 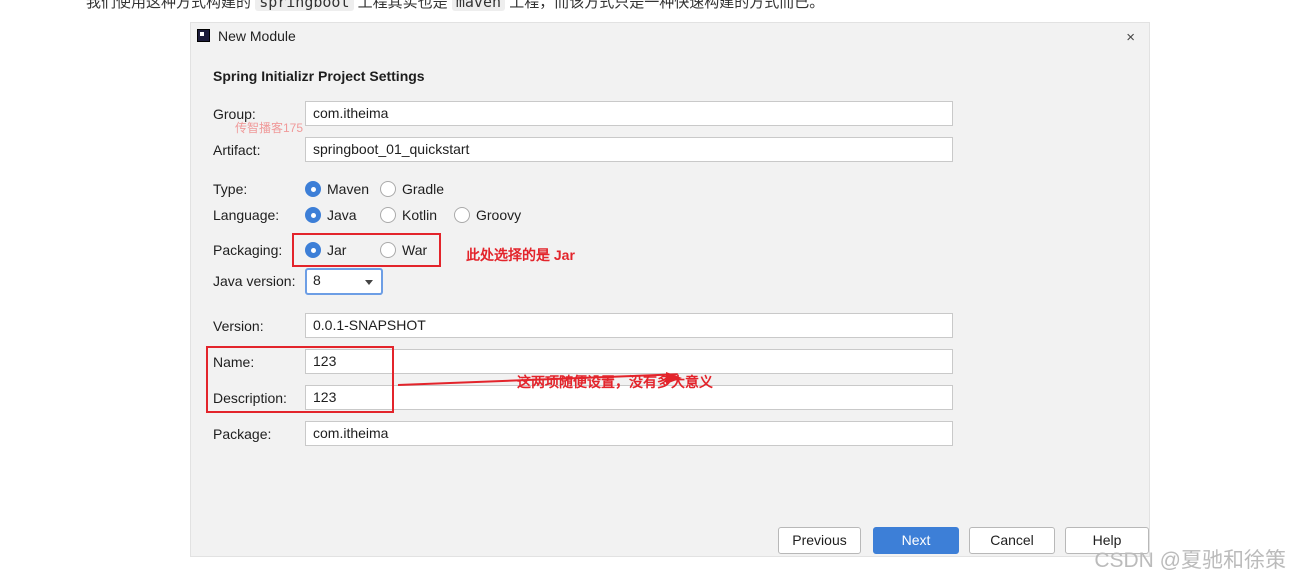 I want to click on cancel-button: Cancel, so click(x=1012, y=540).